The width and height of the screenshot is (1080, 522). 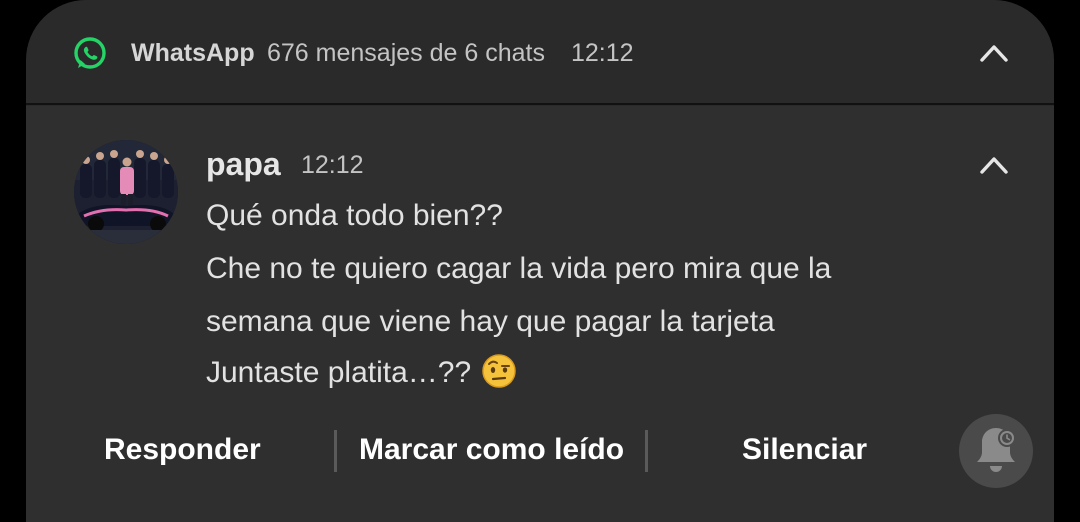 I want to click on app-name: WhatsApp, so click(x=193, y=53).